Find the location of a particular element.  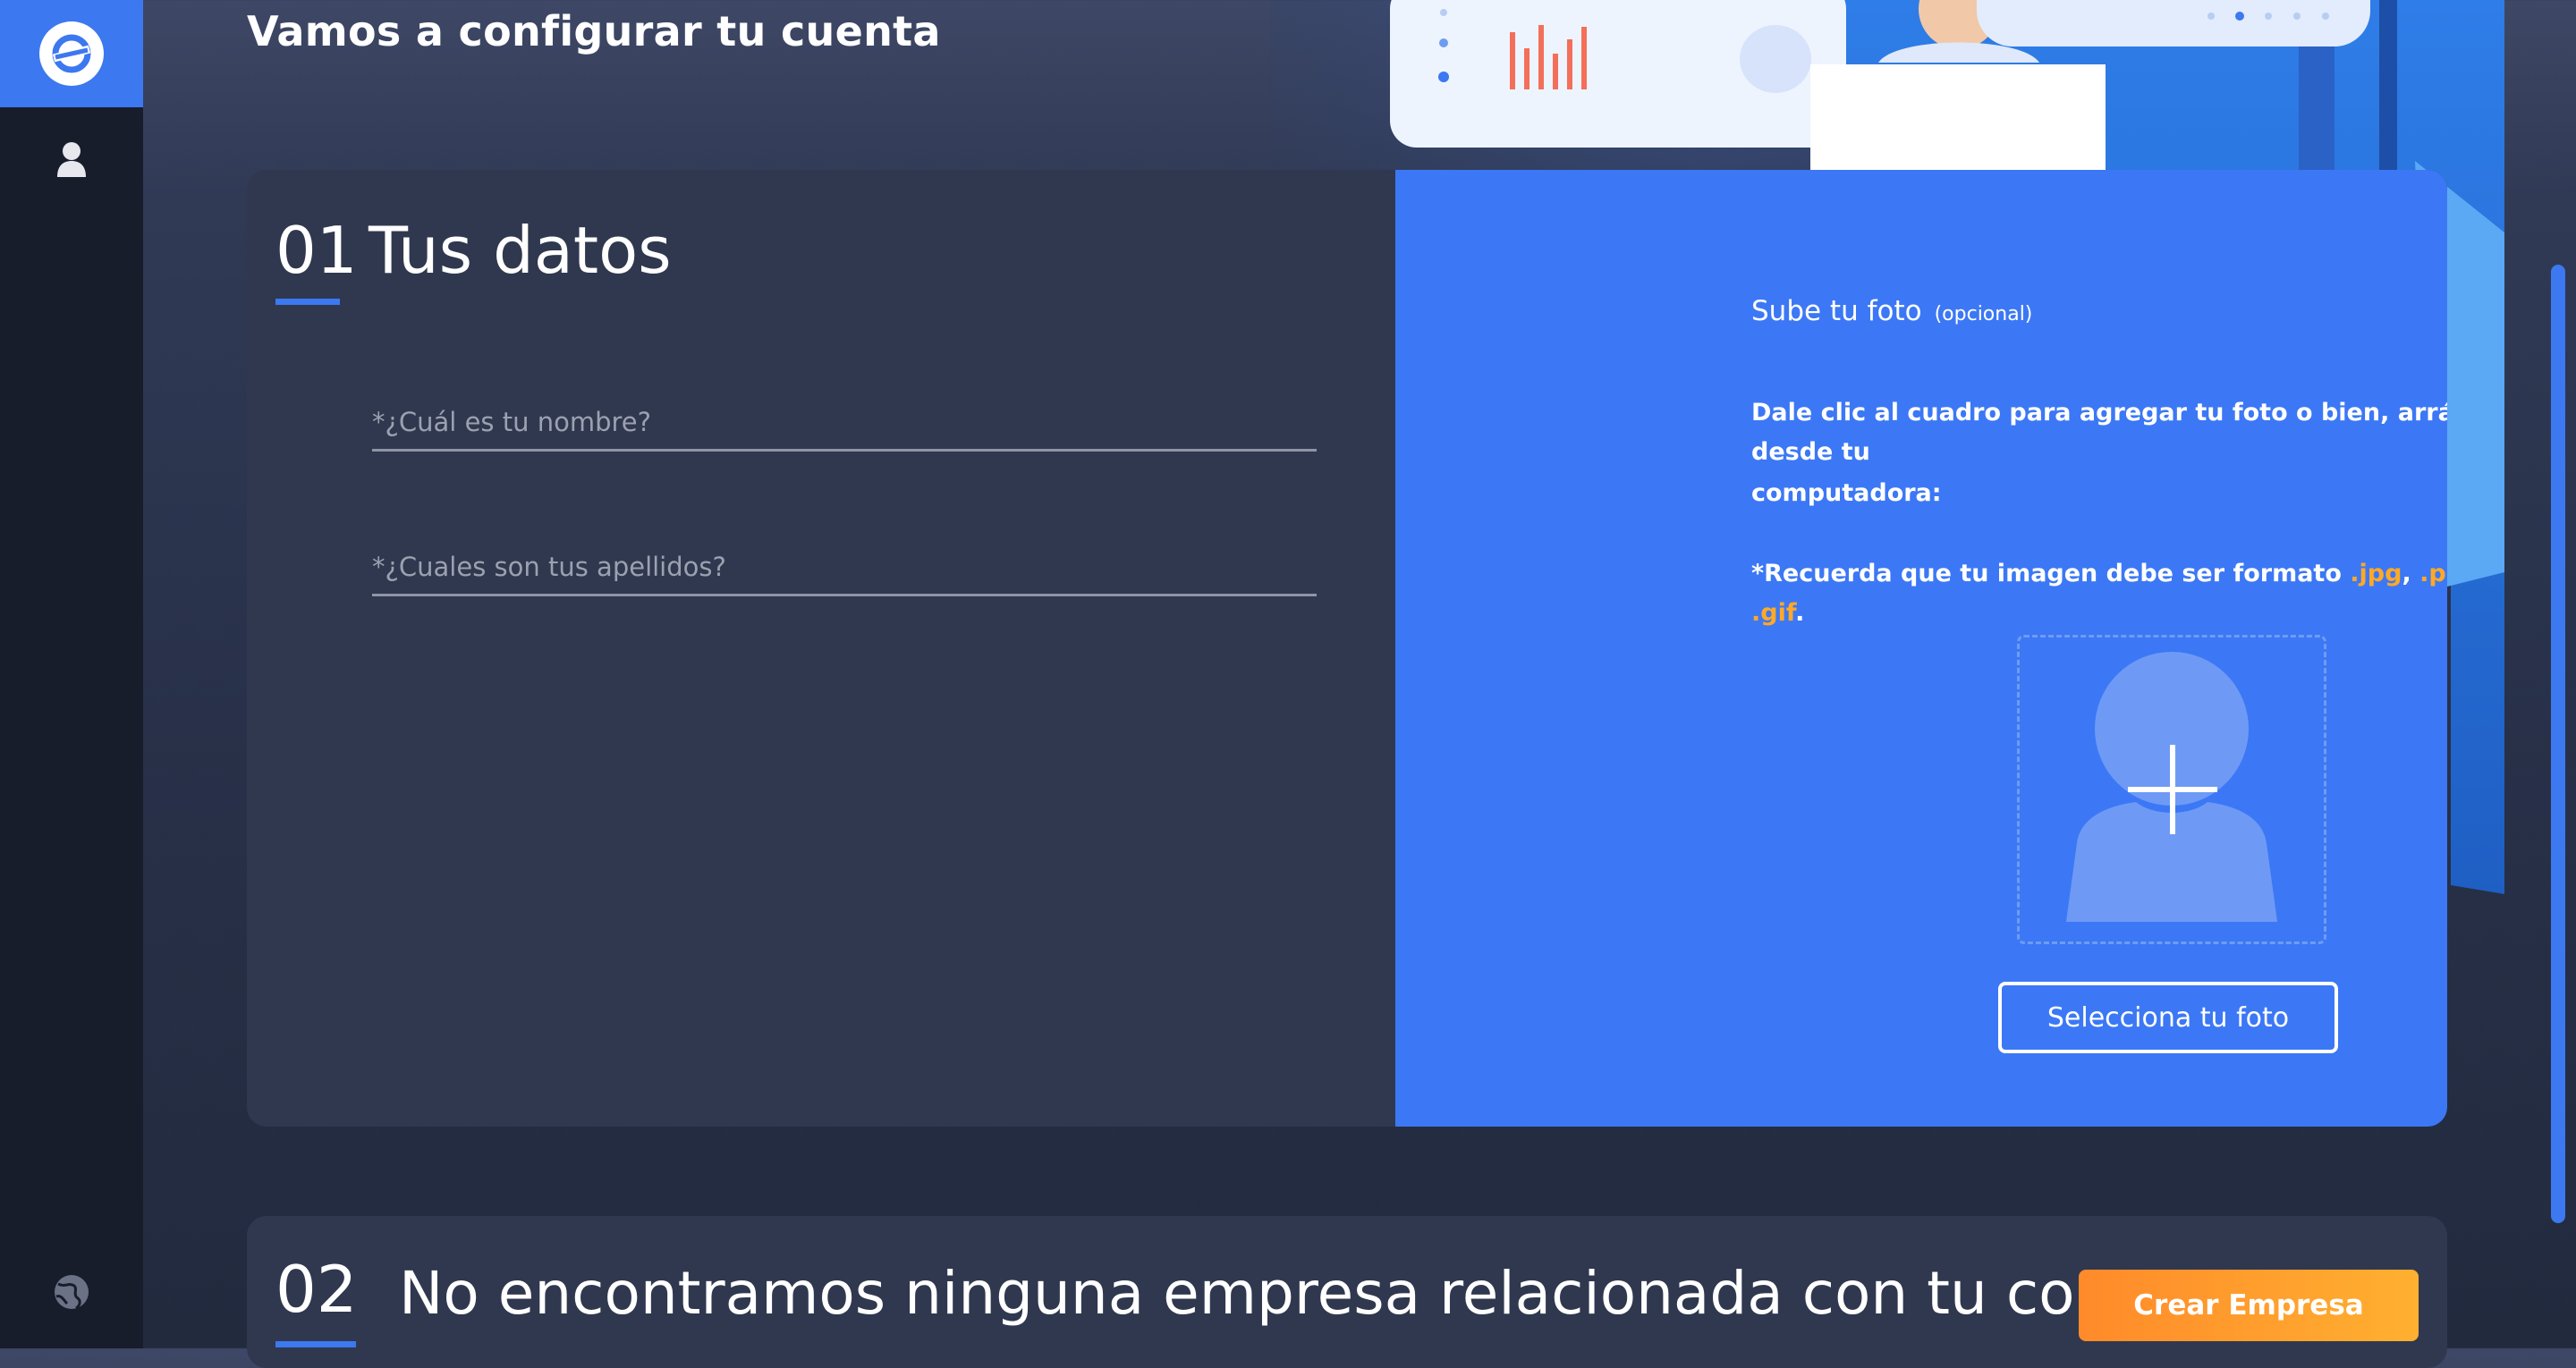

photo-dropzone is located at coordinates (2171, 789).